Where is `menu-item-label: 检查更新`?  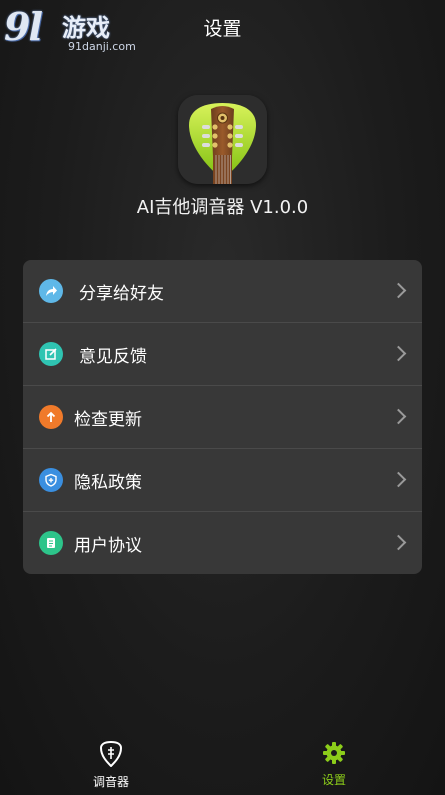 menu-item-label: 检查更新 is located at coordinates (108, 419).